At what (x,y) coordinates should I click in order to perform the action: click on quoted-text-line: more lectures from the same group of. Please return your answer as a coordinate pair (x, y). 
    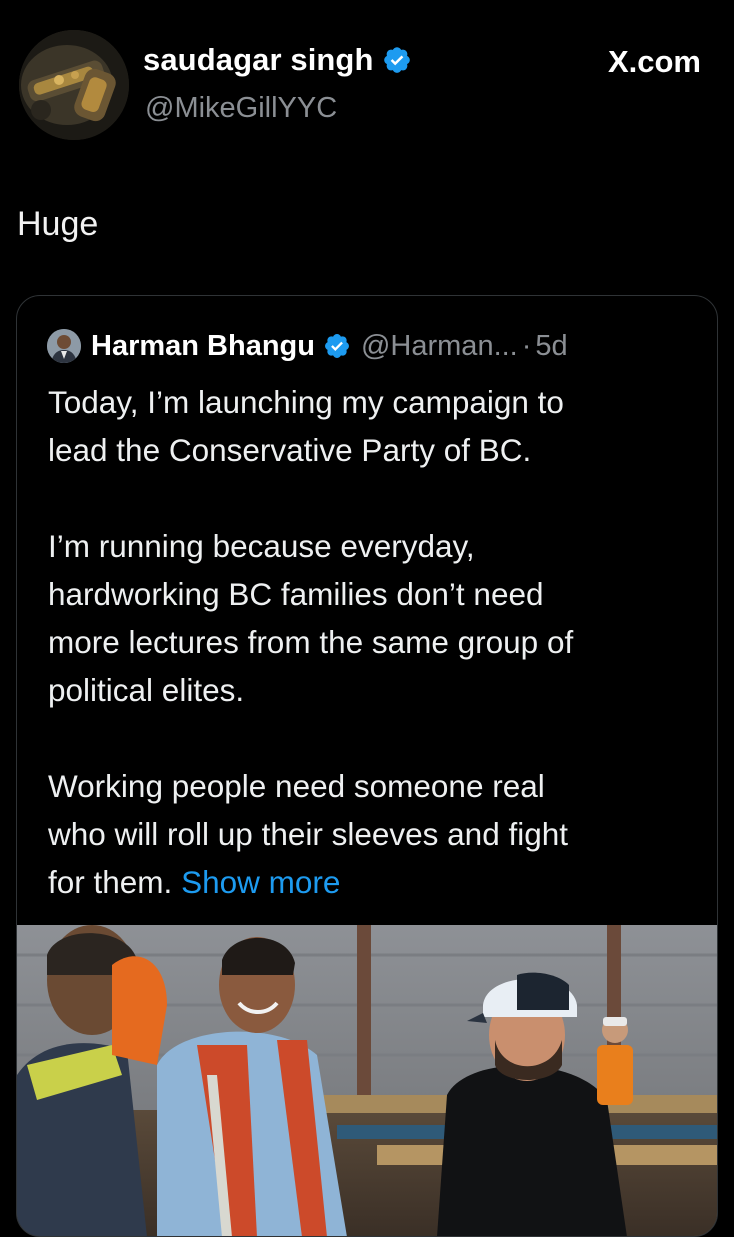
    Looking at the image, I should click on (311, 642).